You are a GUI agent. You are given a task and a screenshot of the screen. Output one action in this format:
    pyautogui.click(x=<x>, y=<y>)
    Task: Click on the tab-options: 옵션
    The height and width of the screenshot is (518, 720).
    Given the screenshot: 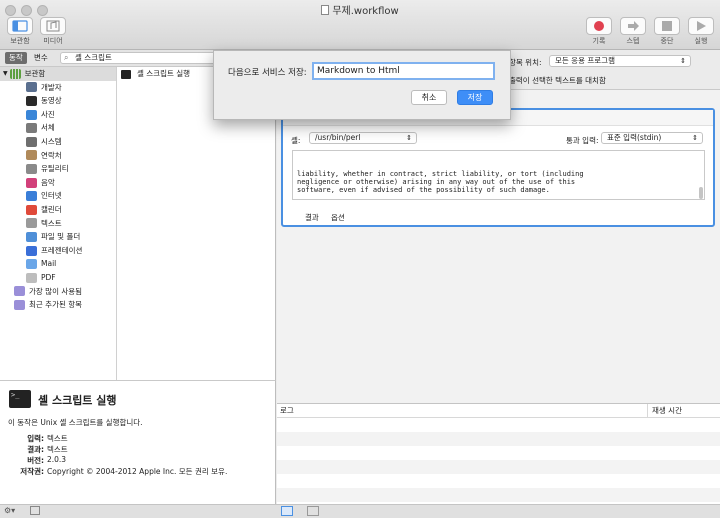 What is the action you would take?
    pyautogui.click(x=338, y=217)
    